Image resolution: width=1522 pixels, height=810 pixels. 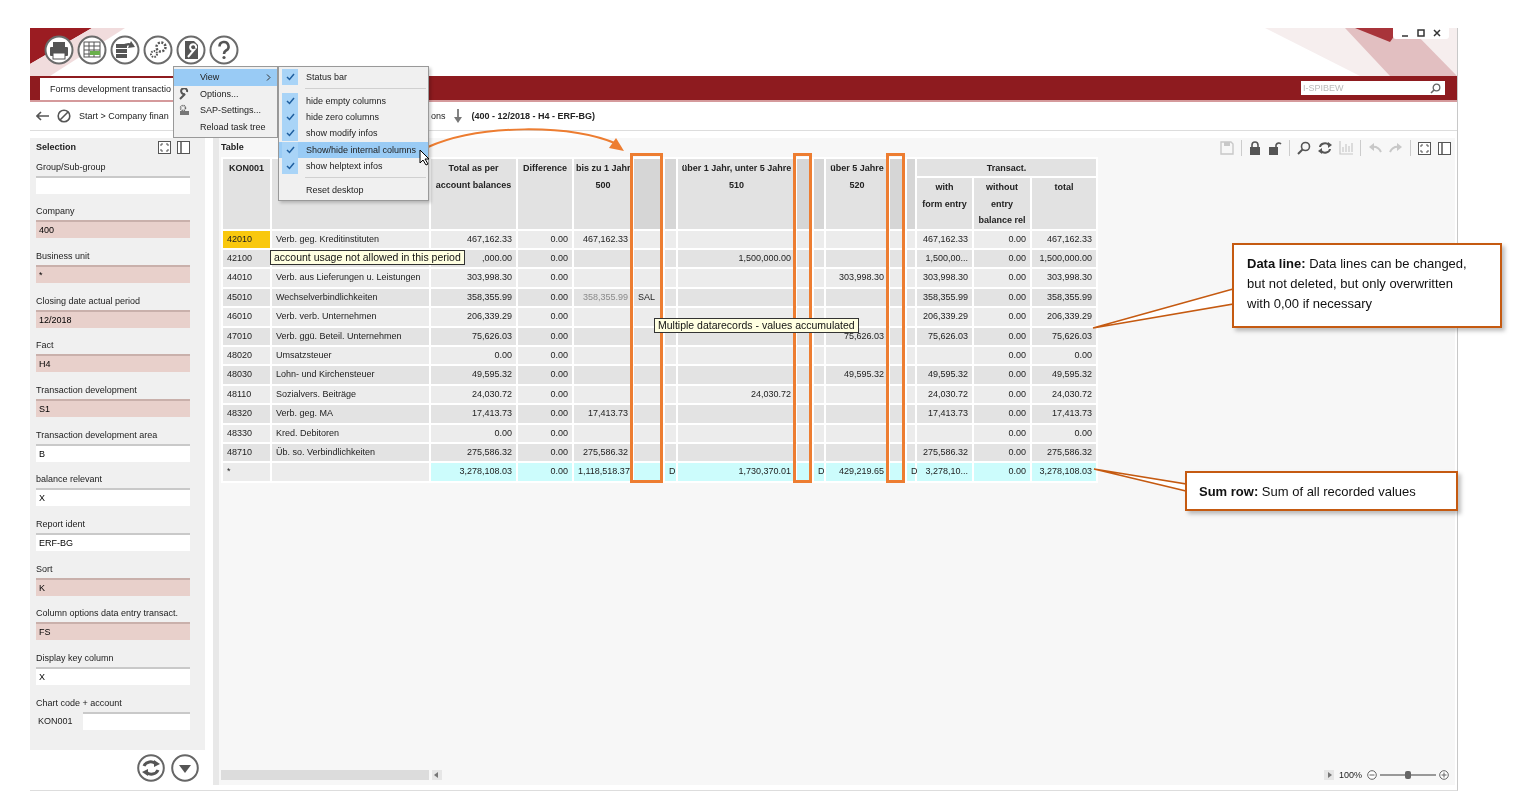 I want to click on input-field: H4, so click(x=113, y=363).